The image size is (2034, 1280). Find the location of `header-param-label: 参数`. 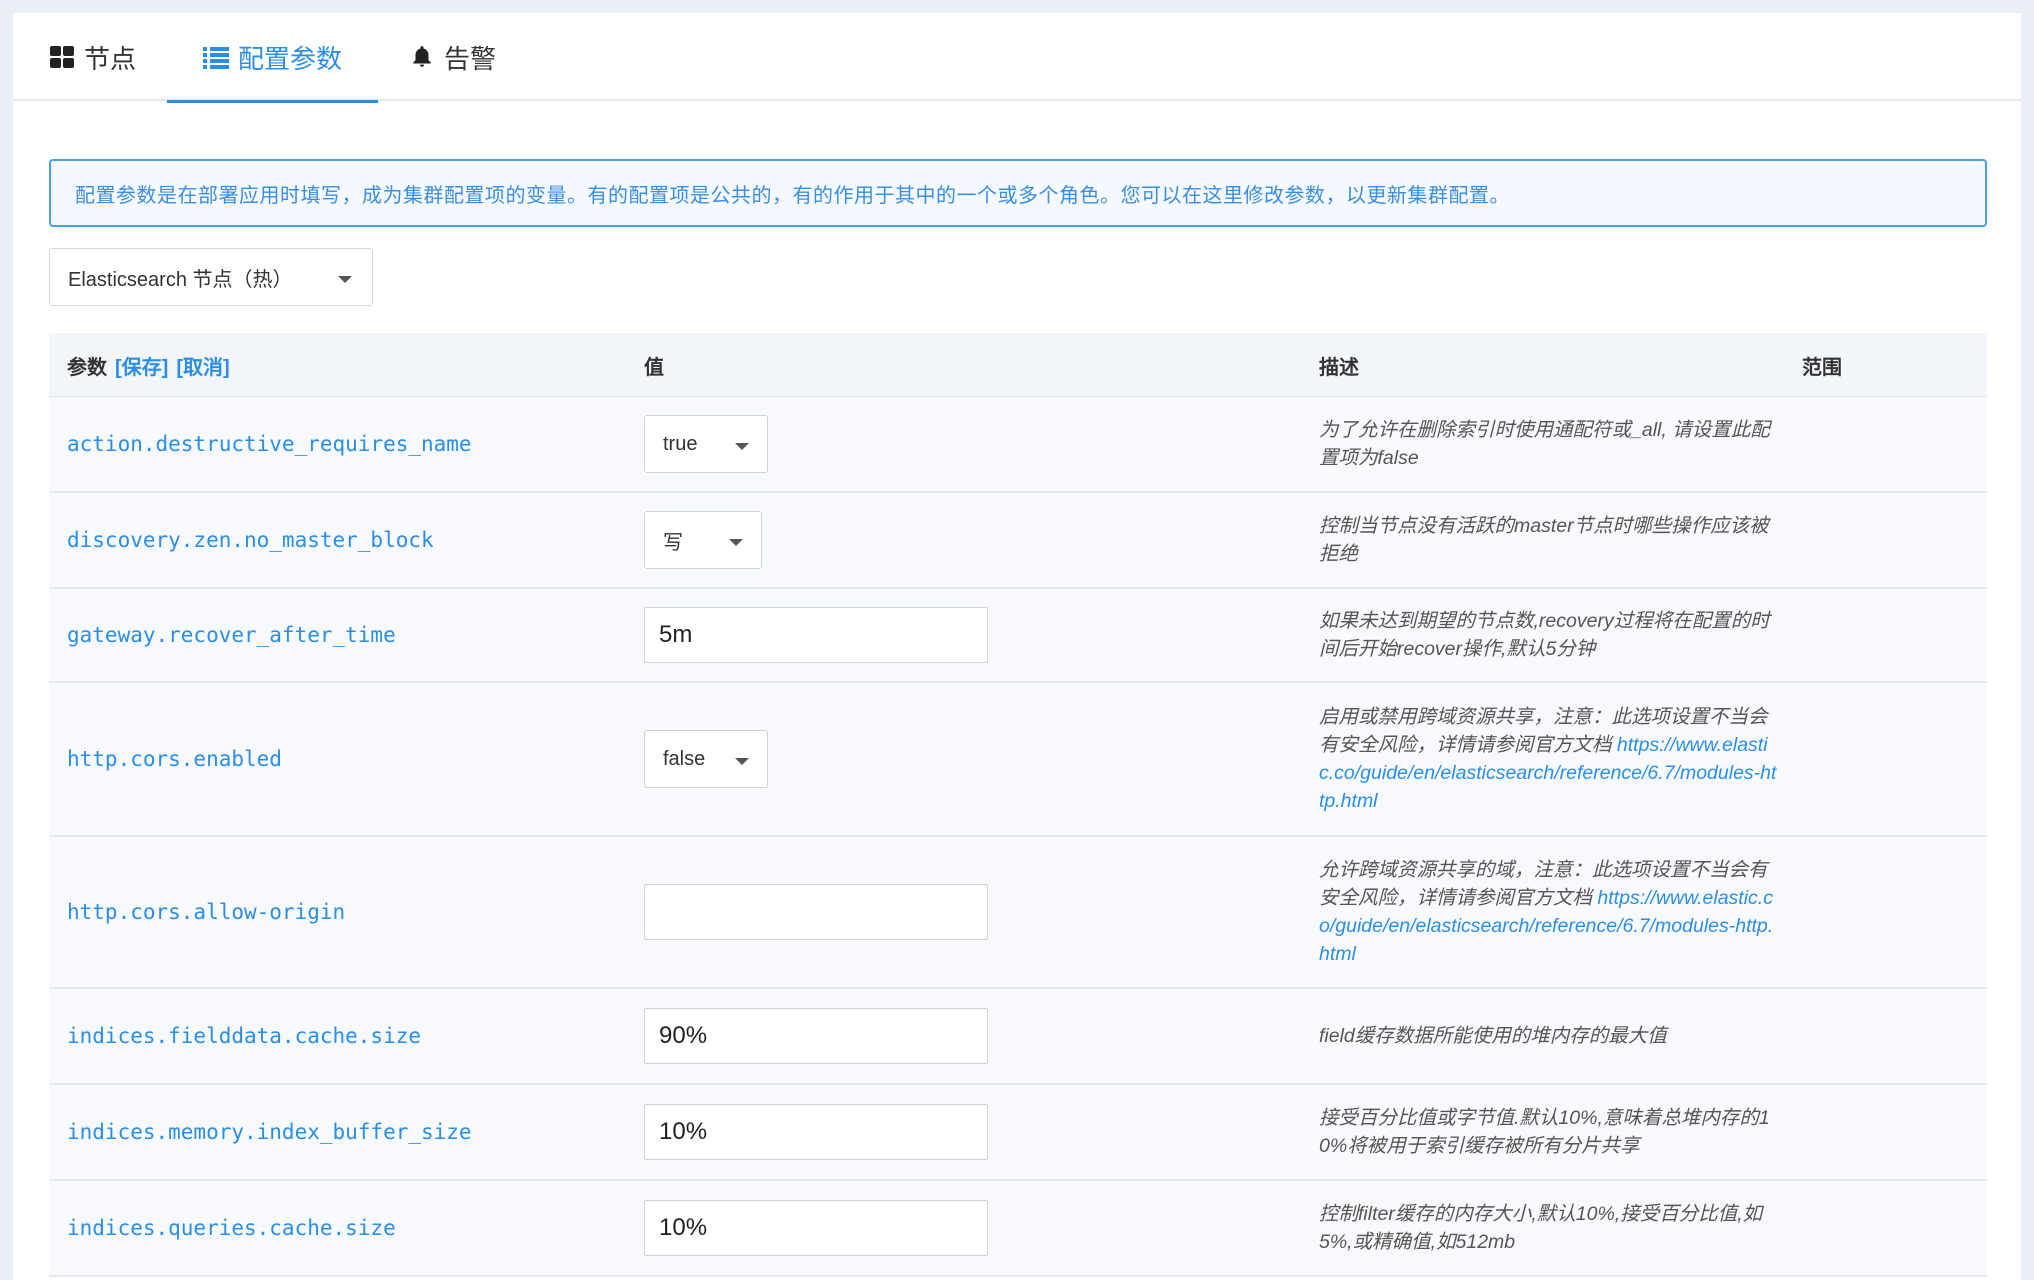

header-param-label: 参数 is located at coordinates (87, 367).